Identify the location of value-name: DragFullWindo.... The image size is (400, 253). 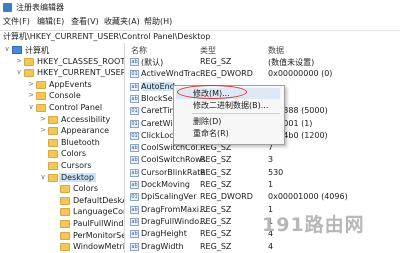
(174, 221).